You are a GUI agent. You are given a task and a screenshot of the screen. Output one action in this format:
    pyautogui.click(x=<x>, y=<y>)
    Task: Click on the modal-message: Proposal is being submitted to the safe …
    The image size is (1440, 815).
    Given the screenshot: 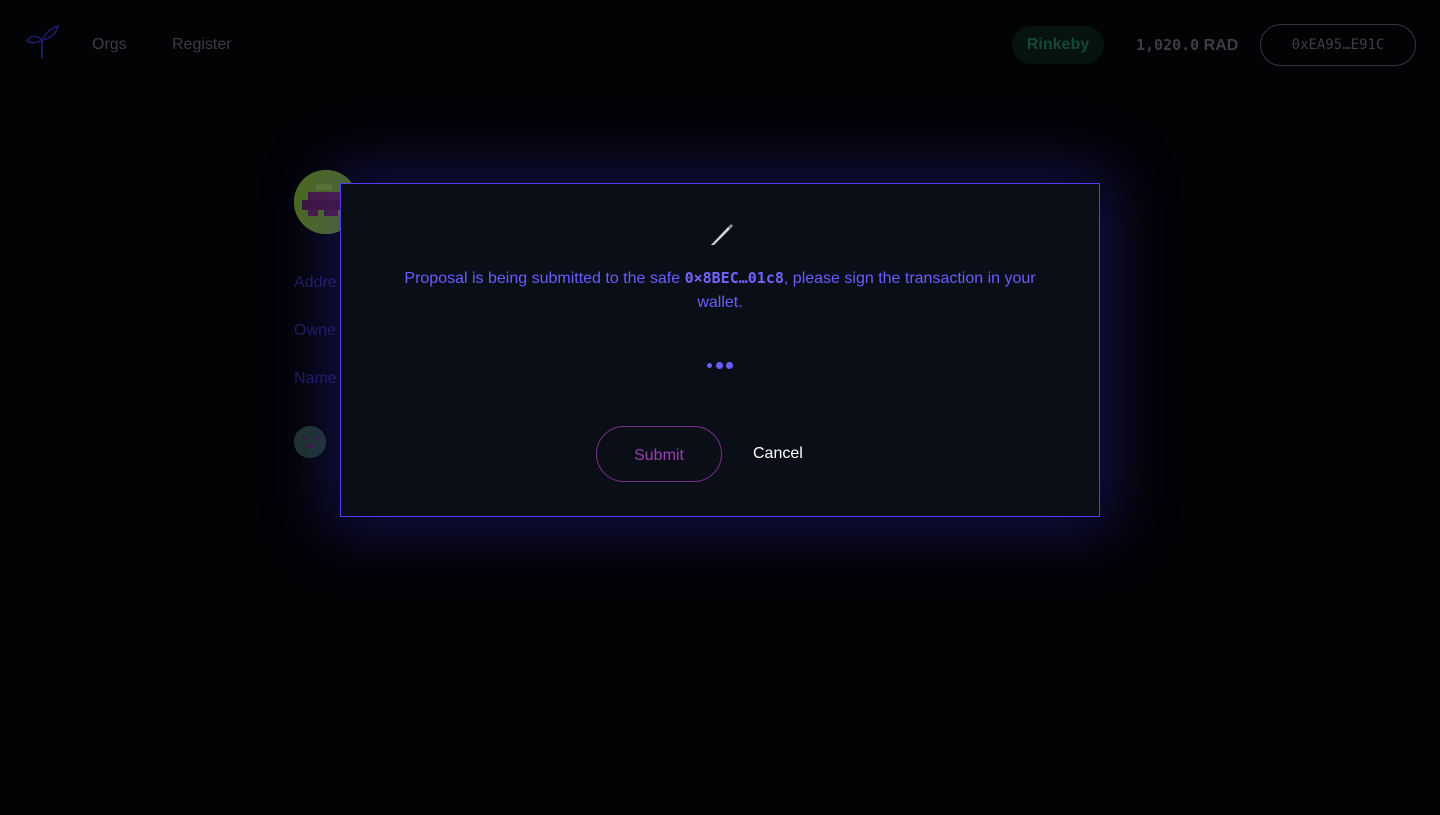 What is the action you would take?
    pyautogui.click(x=720, y=290)
    